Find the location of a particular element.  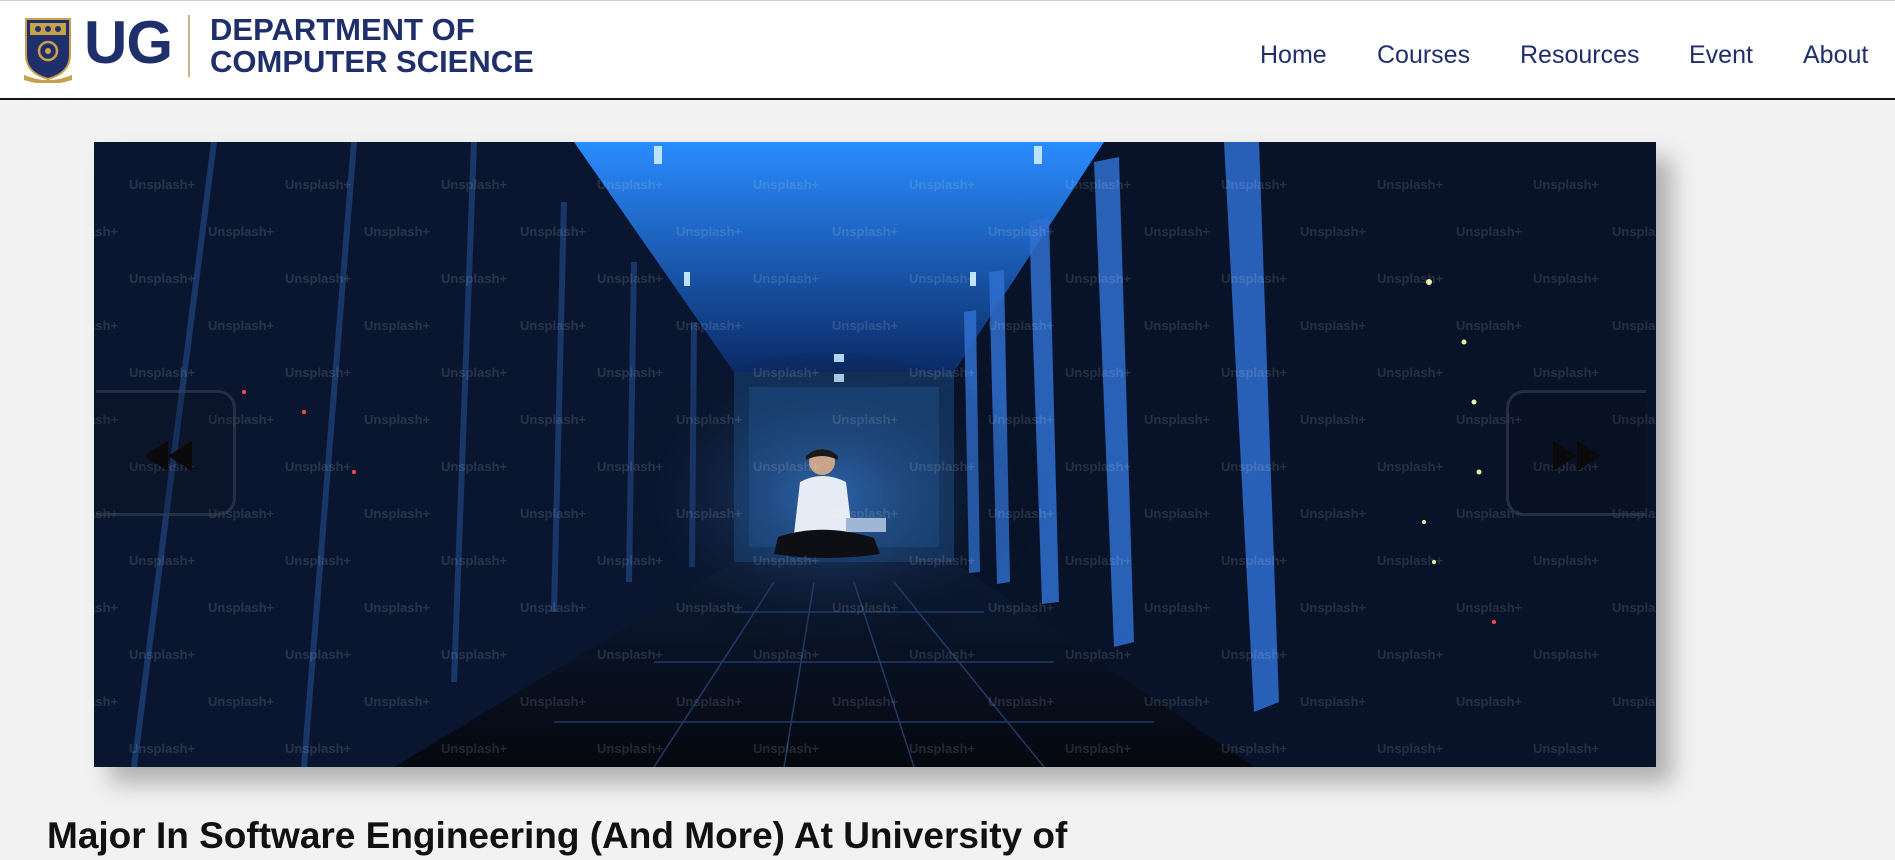

double-chevron-right-icon is located at coordinates (1577, 456).